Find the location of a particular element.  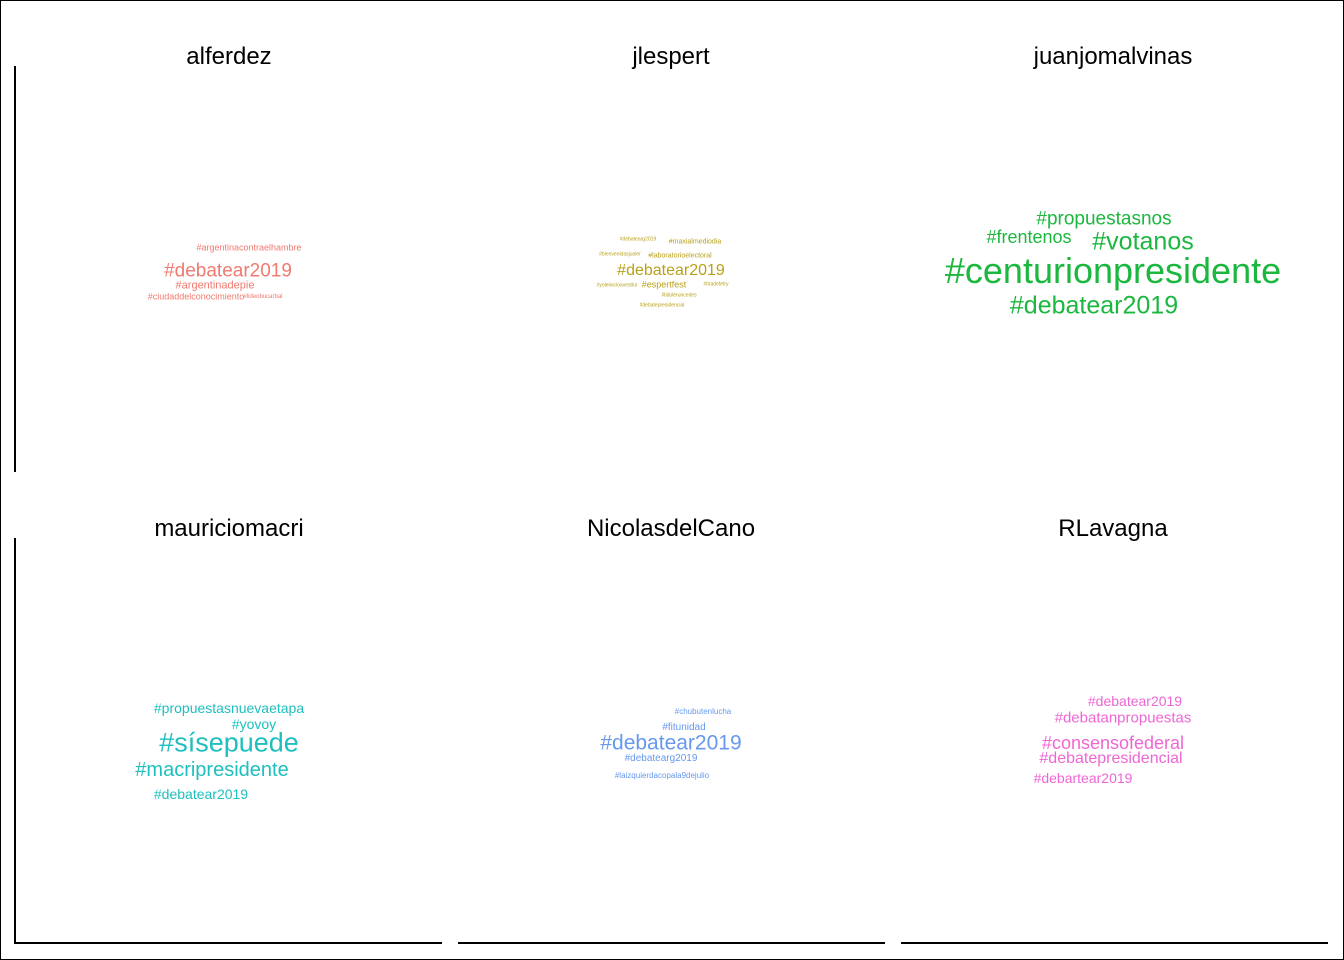

cloud-word: #frentenos is located at coordinates (1029, 237).